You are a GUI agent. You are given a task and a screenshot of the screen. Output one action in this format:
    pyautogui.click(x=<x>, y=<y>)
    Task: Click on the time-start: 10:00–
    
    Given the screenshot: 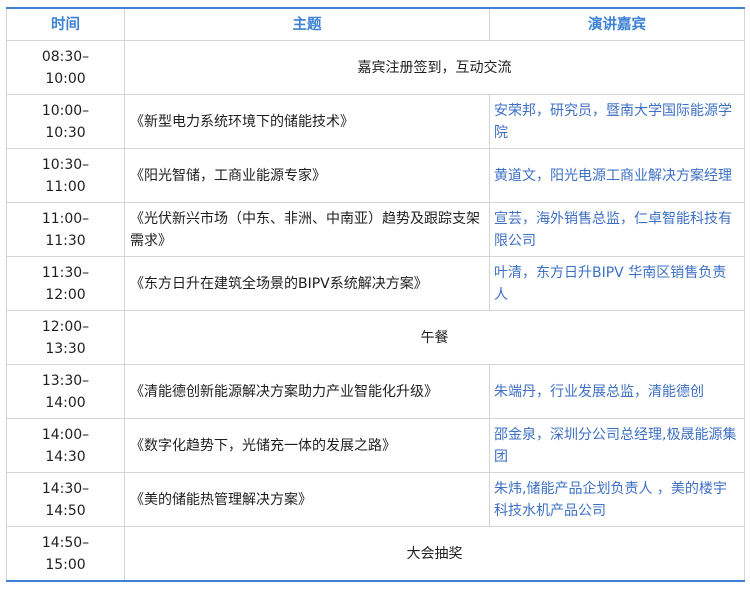 What is the action you would take?
    pyautogui.click(x=65, y=110)
    